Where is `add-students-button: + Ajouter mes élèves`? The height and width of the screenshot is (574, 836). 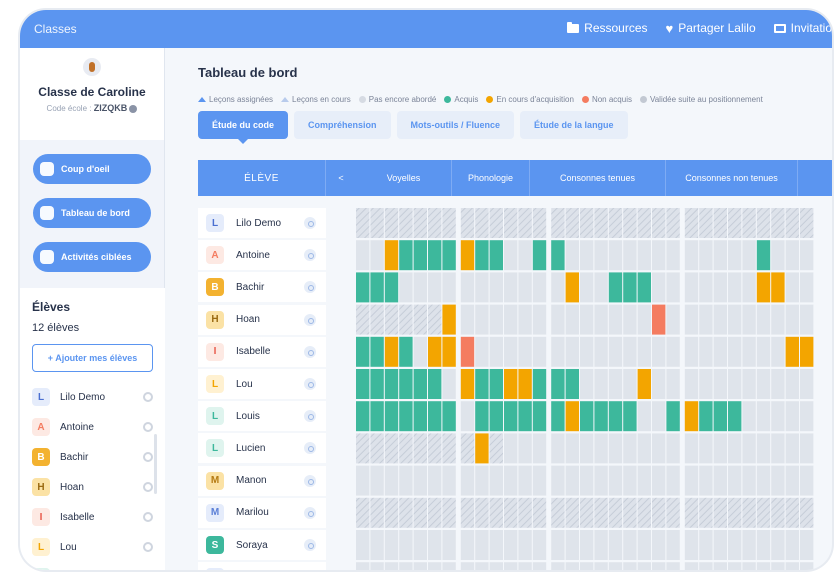 add-students-button: + Ajouter mes élèves is located at coordinates (92, 358).